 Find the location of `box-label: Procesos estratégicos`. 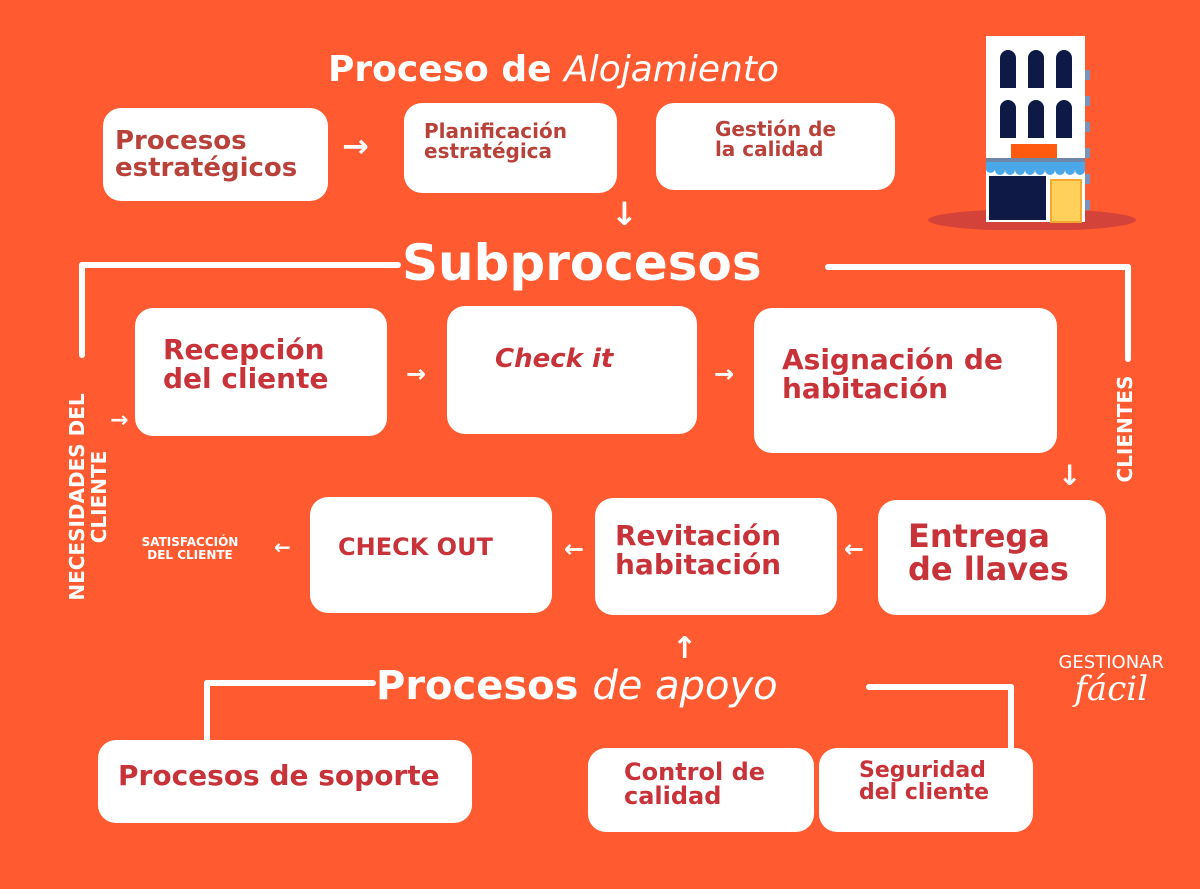

box-label: Procesos estratégicos is located at coordinates (206, 154).